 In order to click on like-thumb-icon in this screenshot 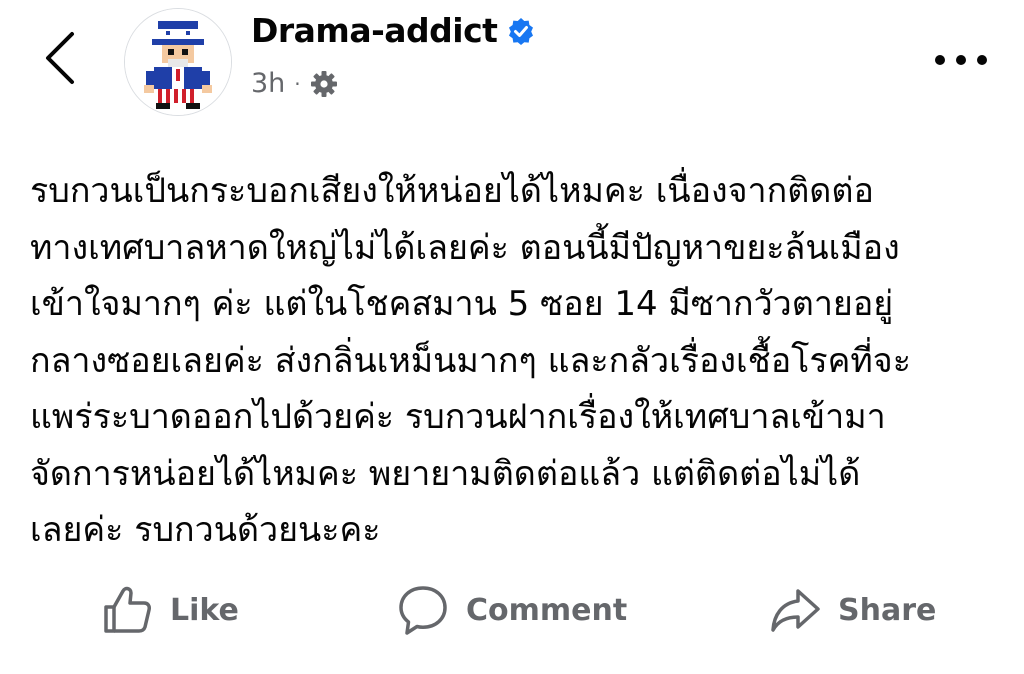, I will do `click(127, 609)`.